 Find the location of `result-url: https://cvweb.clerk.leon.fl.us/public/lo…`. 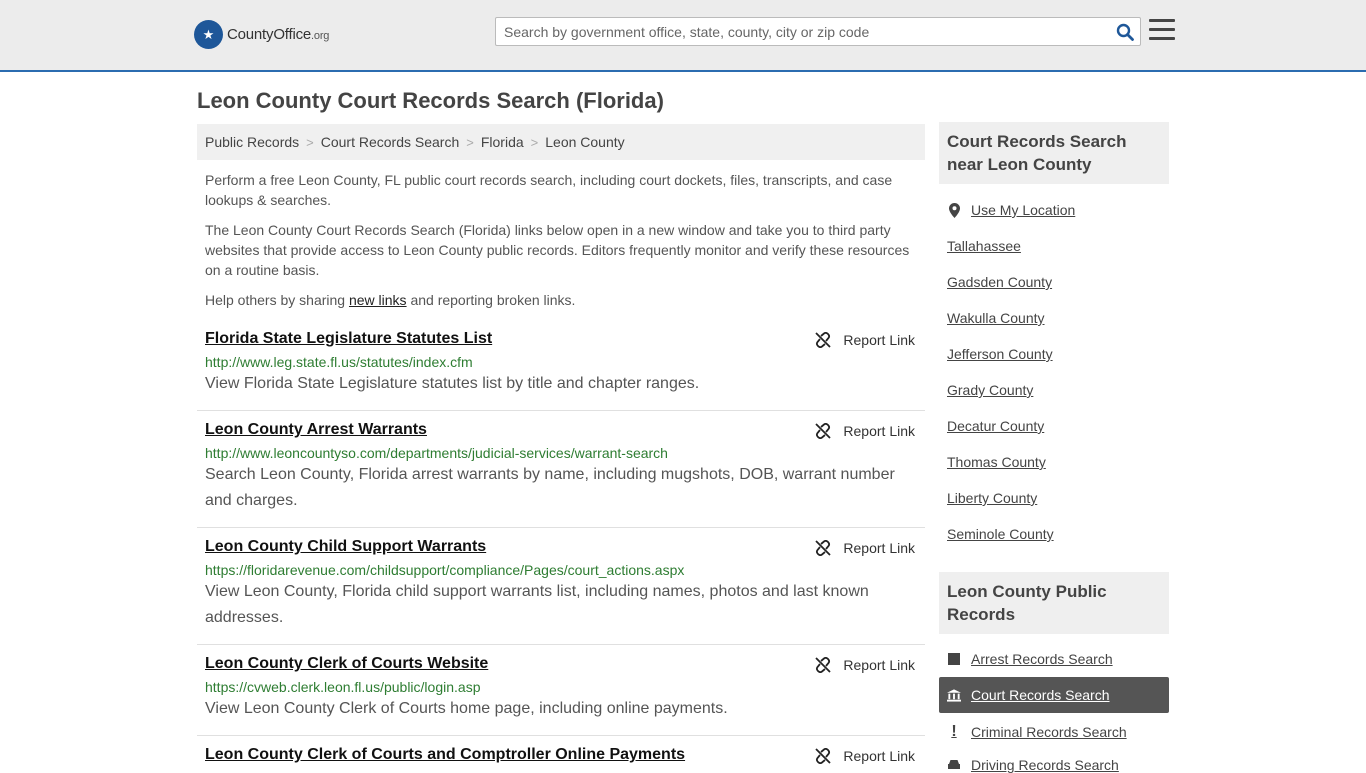

result-url: https://cvweb.clerk.leon.fl.us/public/lo… is located at coordinates (343, 687).